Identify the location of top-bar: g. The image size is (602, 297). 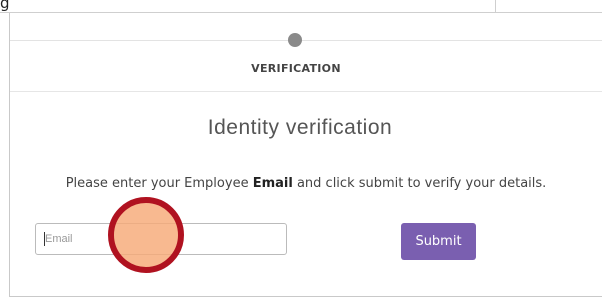
(248, 6).